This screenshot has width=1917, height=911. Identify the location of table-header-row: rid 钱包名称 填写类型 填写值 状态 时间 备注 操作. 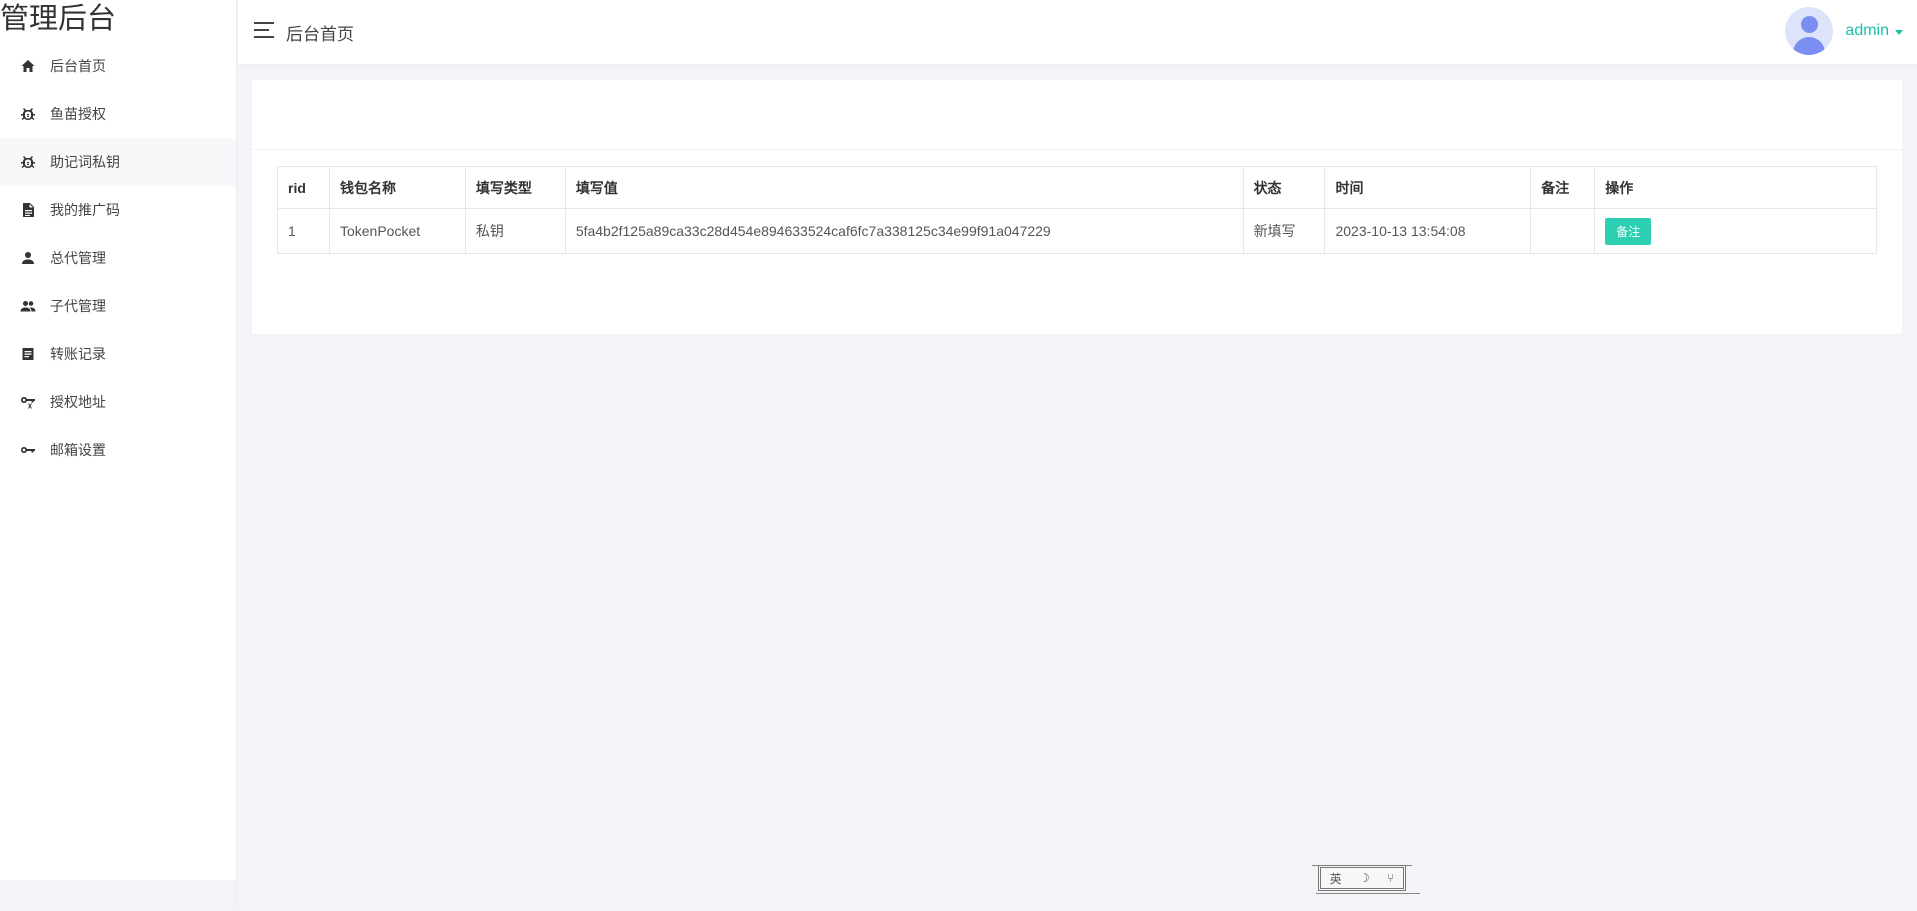
(1077, 187).